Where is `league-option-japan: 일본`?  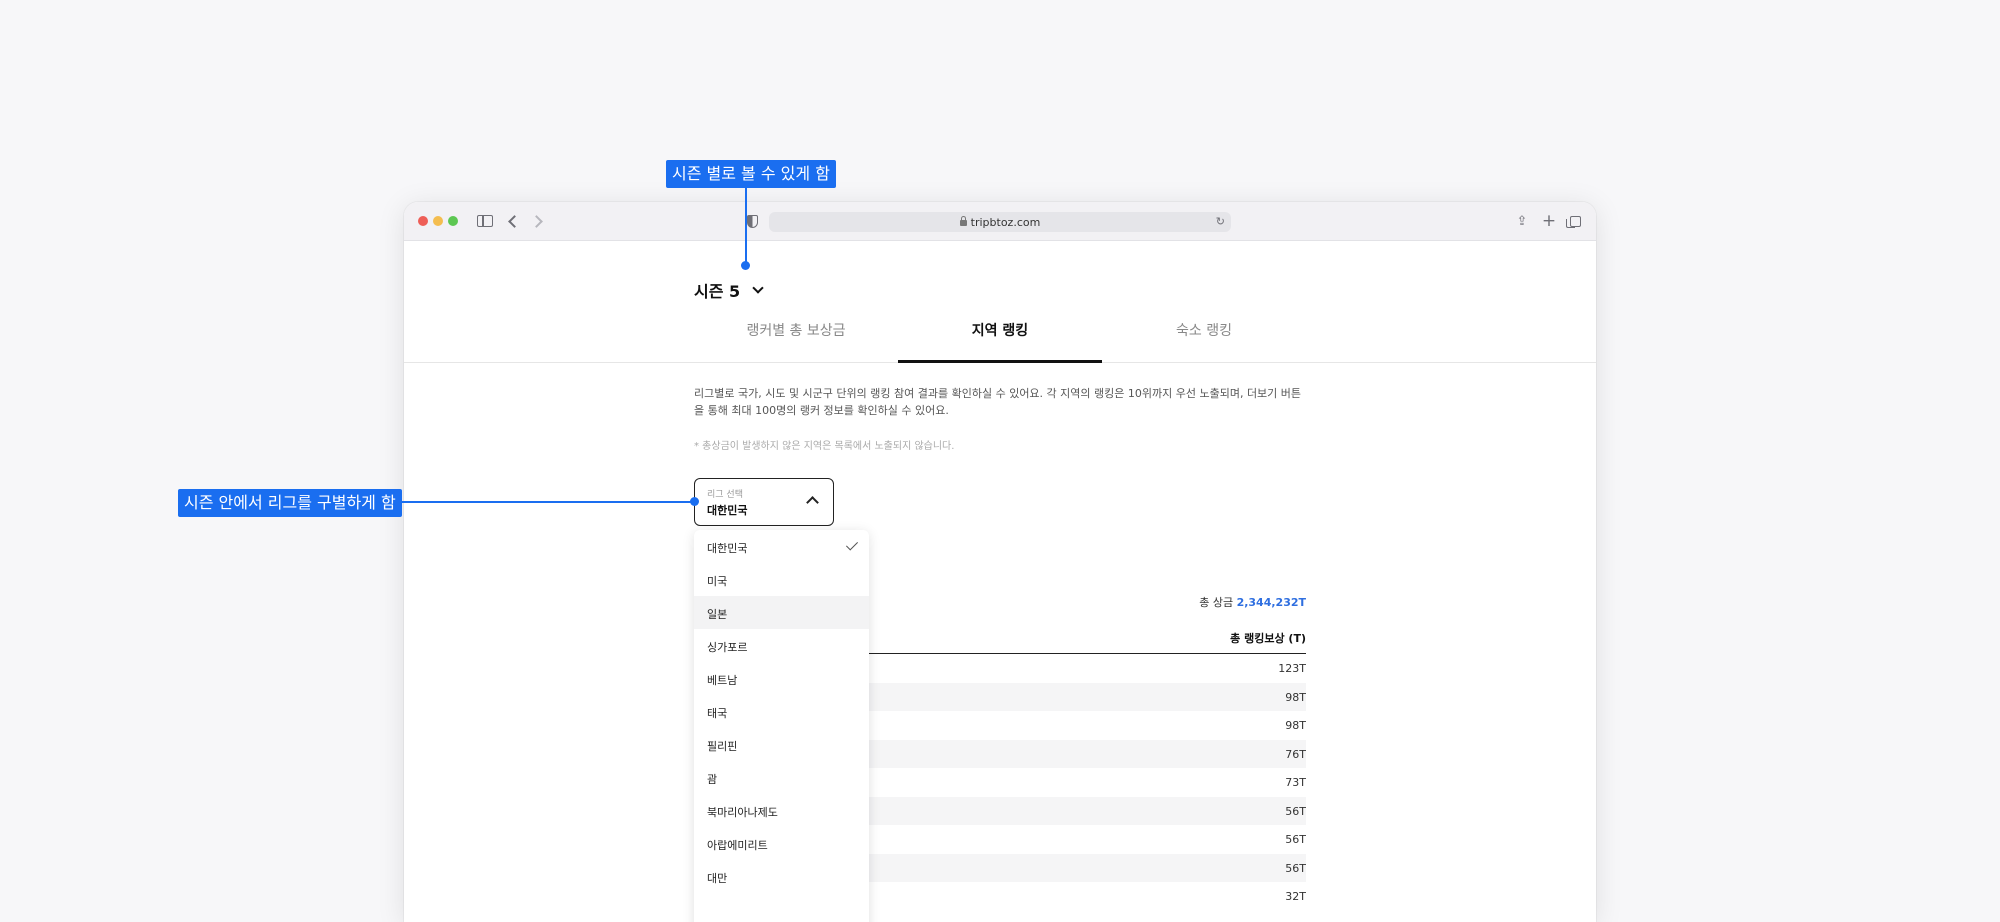
league-option-japan: 일본 is located at coordinates (781, 612).